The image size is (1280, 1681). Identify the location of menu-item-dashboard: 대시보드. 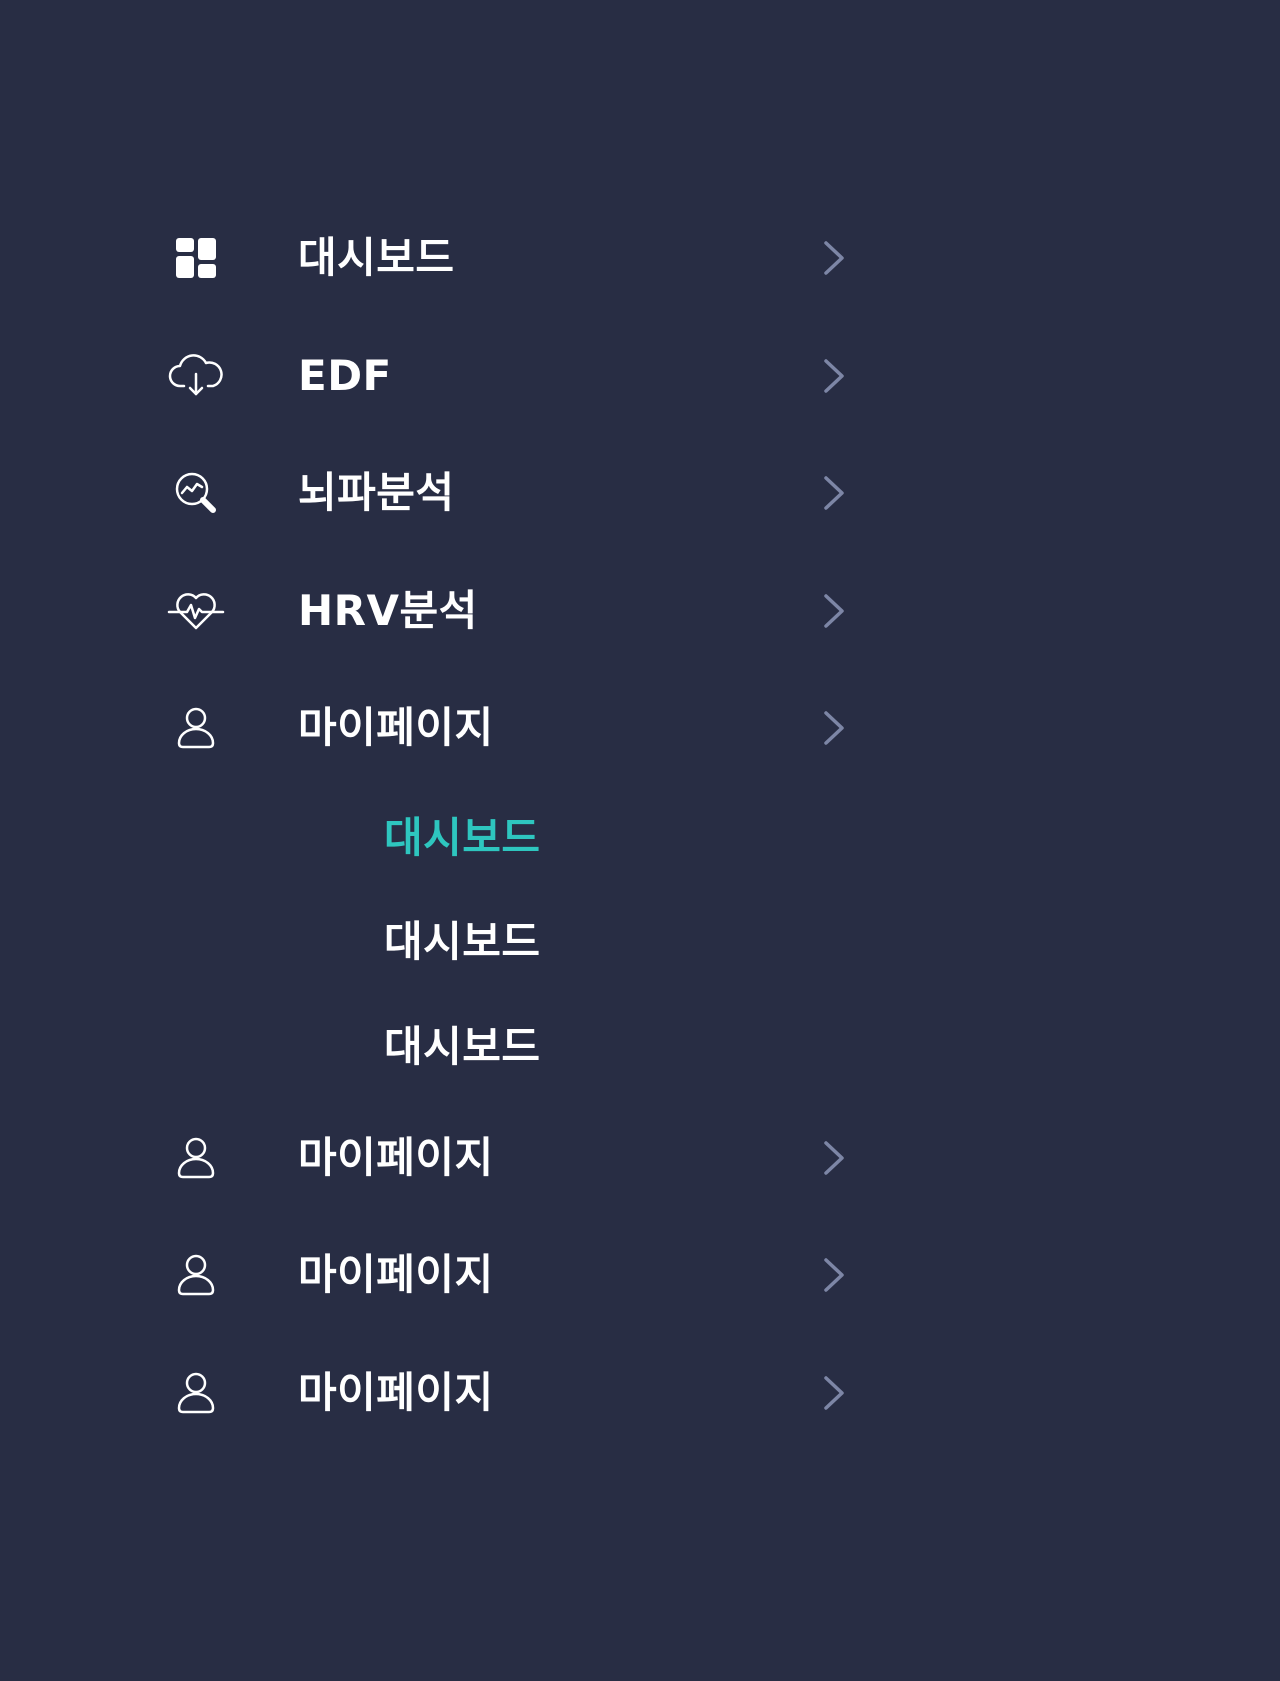
(510, 258).